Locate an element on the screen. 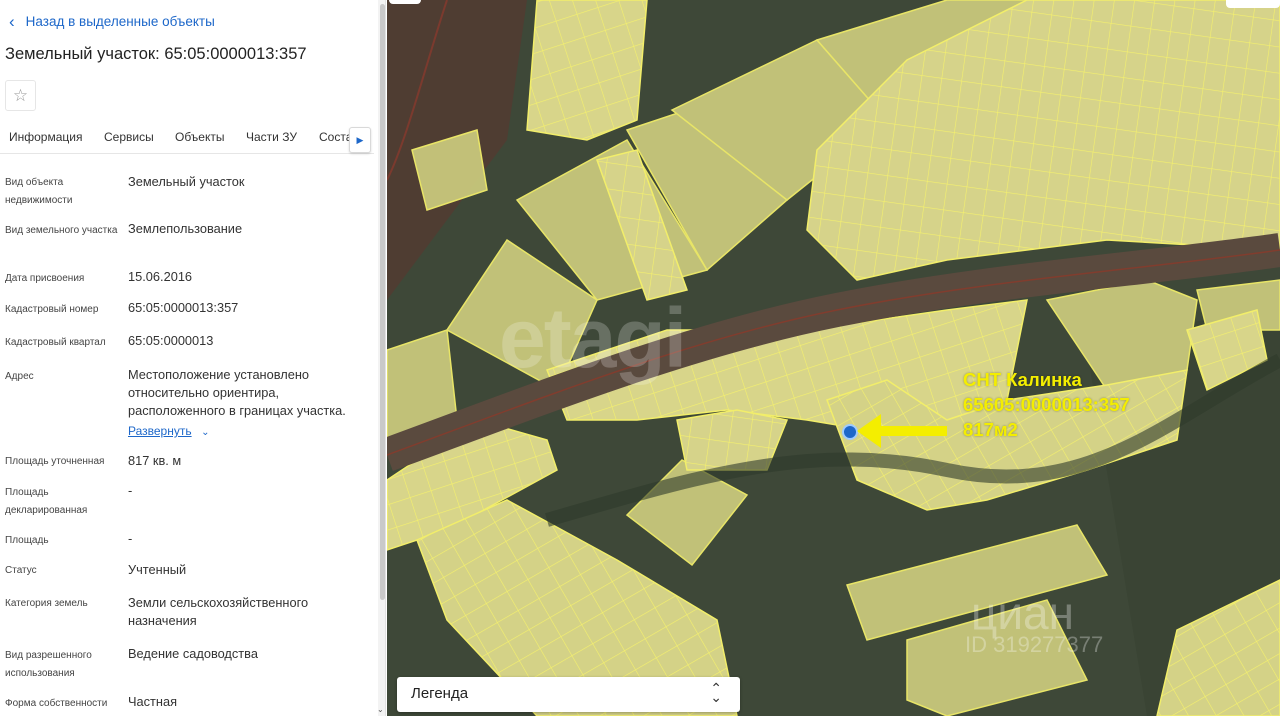 Image resolution: width=1280 pixels, height=716 pixels. tabs-next-button: ▶ is located at coordinates (360, 140).